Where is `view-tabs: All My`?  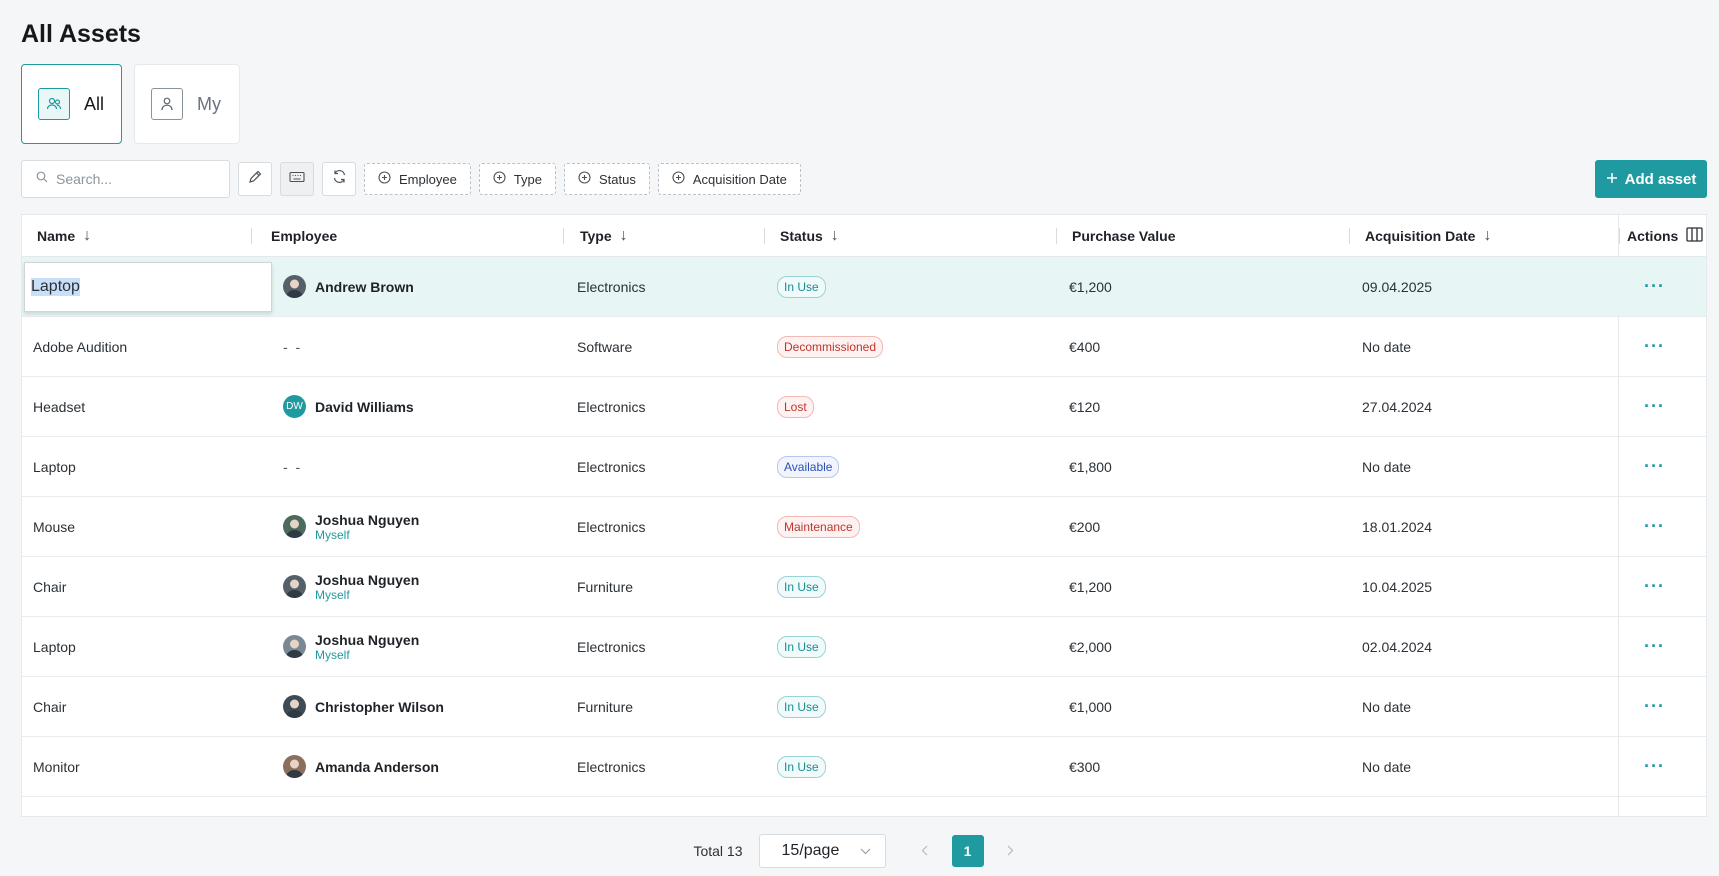 view-tabs: All My is located at coordinates (130, 104).